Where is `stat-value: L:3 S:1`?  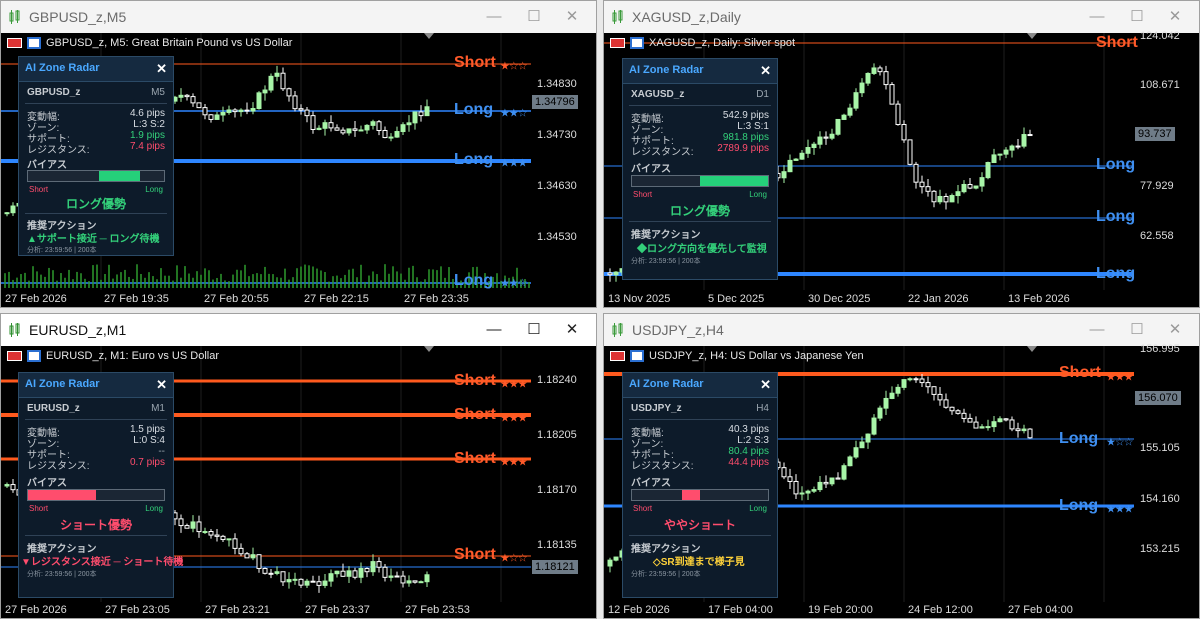
stat-value: L:3 S:1 is located at coordinates (753, 126).